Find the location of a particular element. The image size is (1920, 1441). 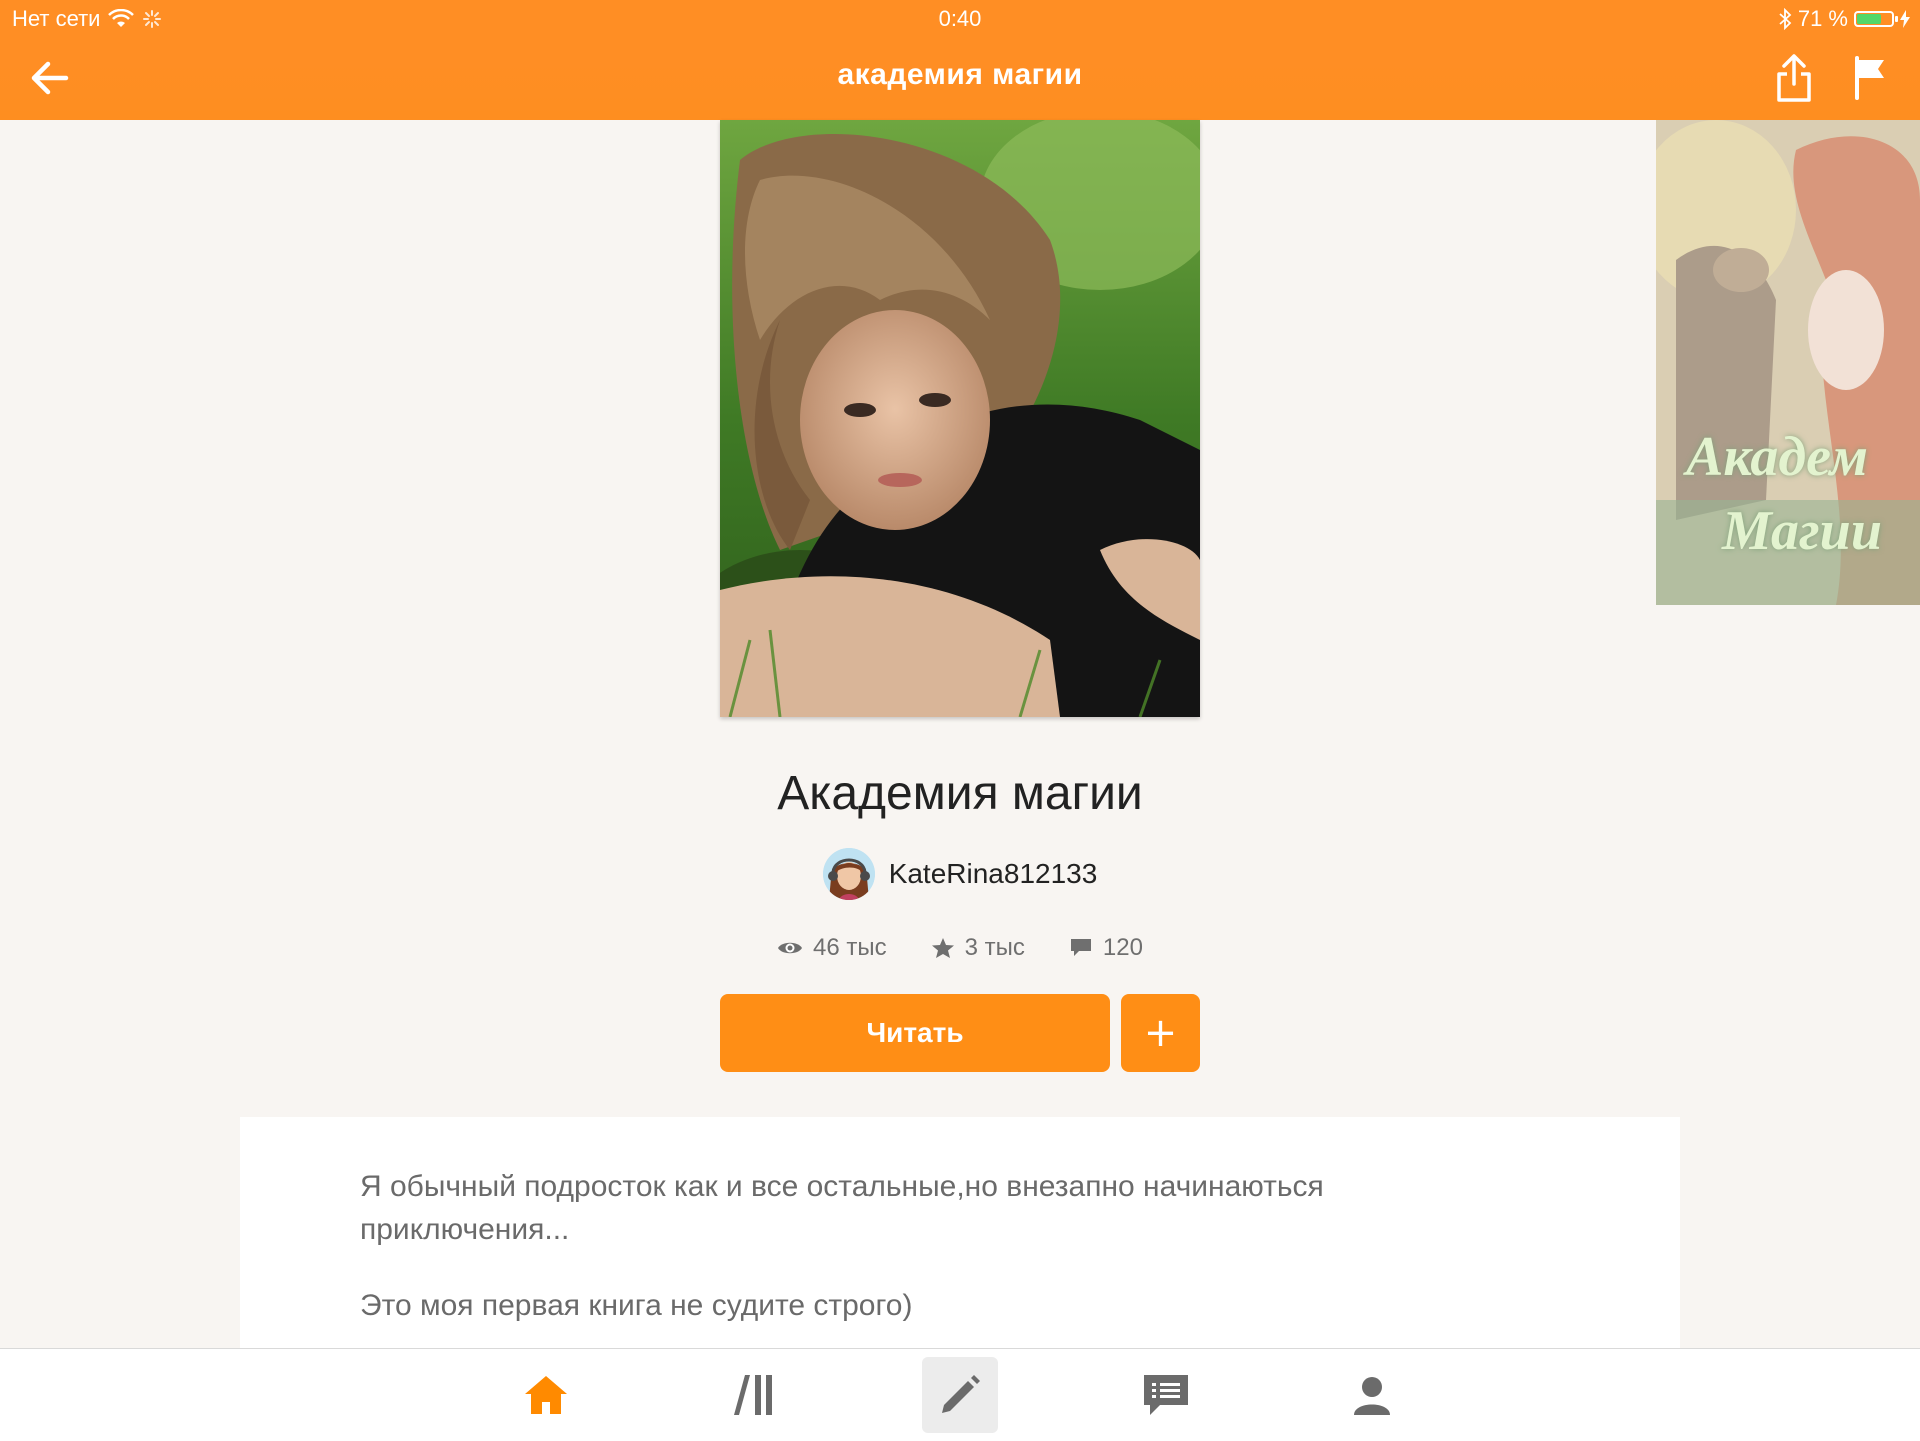

tab-profile is located at coordinates (1372, 1395).